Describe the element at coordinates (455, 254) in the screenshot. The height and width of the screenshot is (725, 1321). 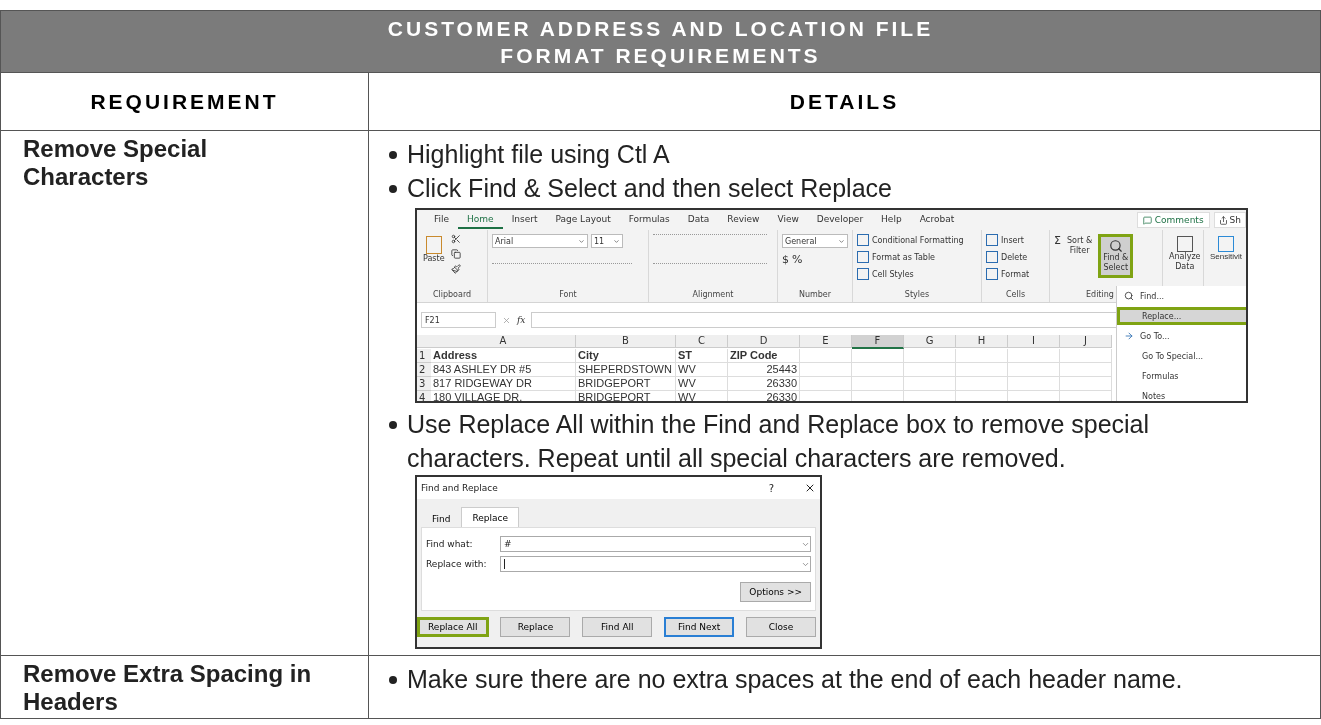
I see `copy-icon` at that location.